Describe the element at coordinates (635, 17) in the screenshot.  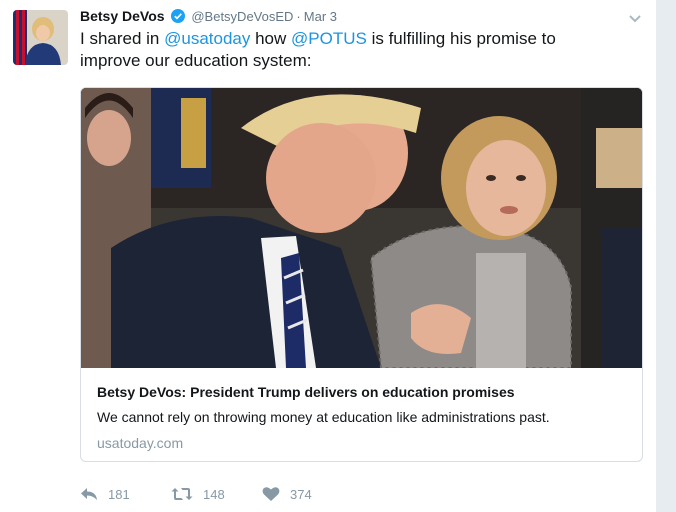
I see `caret-down-icon` at that location.